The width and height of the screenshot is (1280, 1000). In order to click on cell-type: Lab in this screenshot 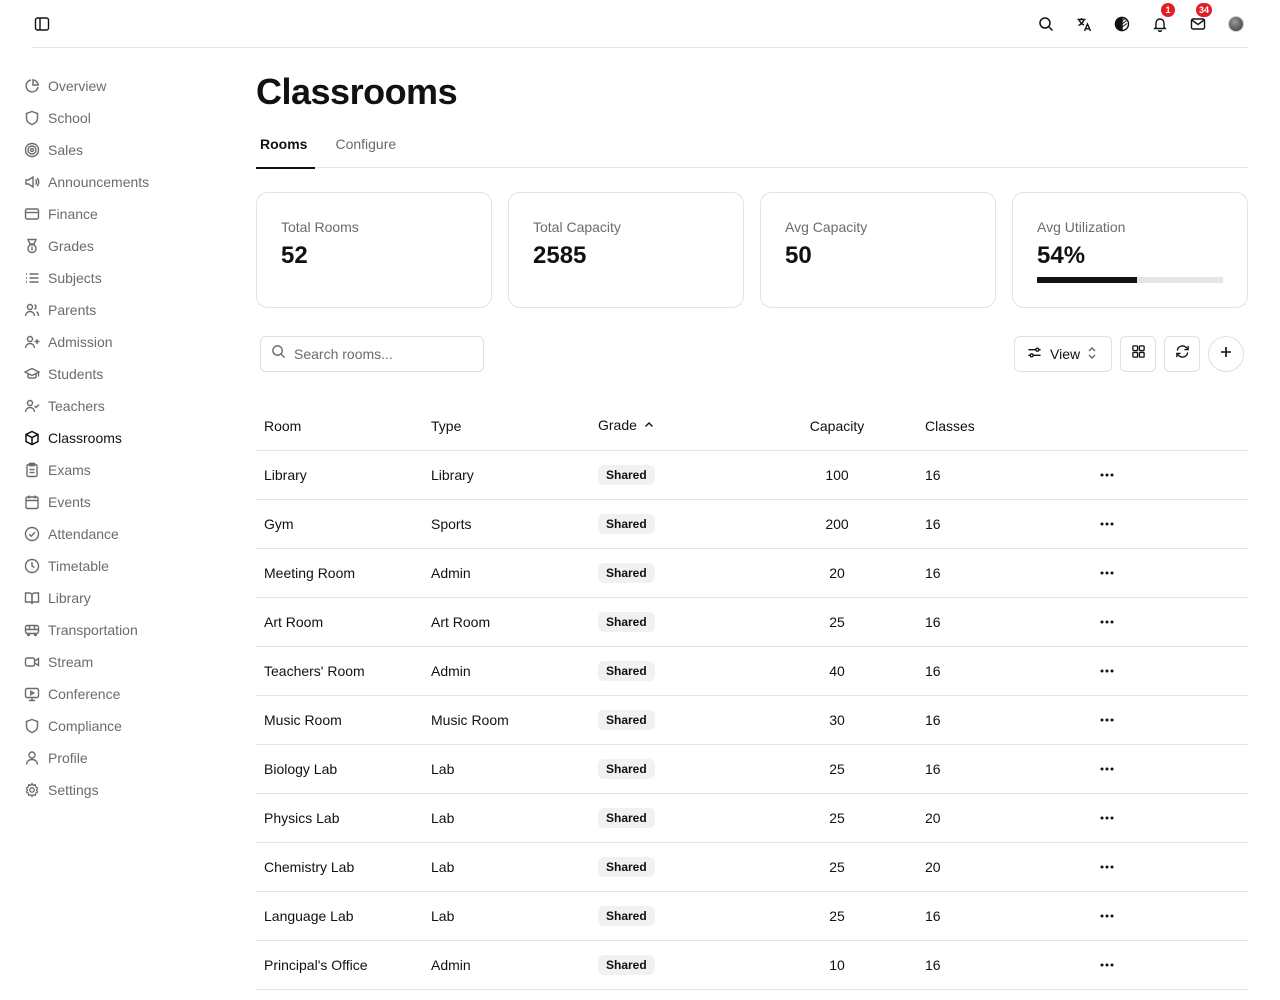, I will do `click(443, 768)`.